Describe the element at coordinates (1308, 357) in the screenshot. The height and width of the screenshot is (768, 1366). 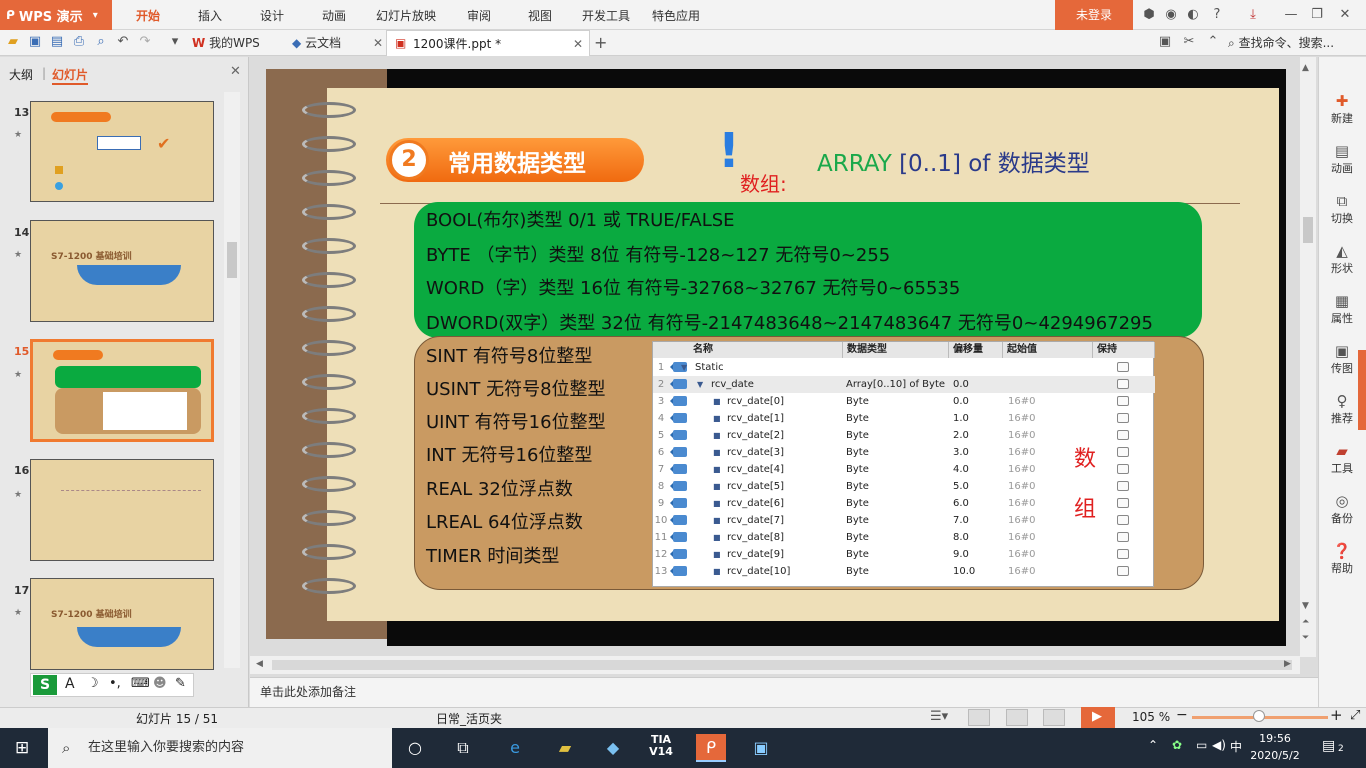
I see `vertical-scrollbar: ▲ ▼ ⏶ ⏷` at that location.